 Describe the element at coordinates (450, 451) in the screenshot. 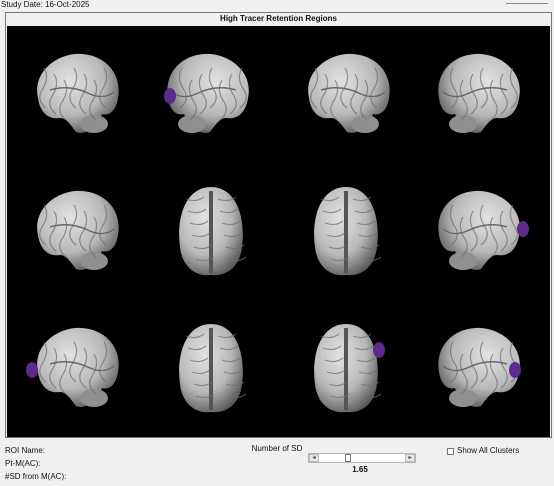

I see `show-all-clusters-checkbox` at that location.